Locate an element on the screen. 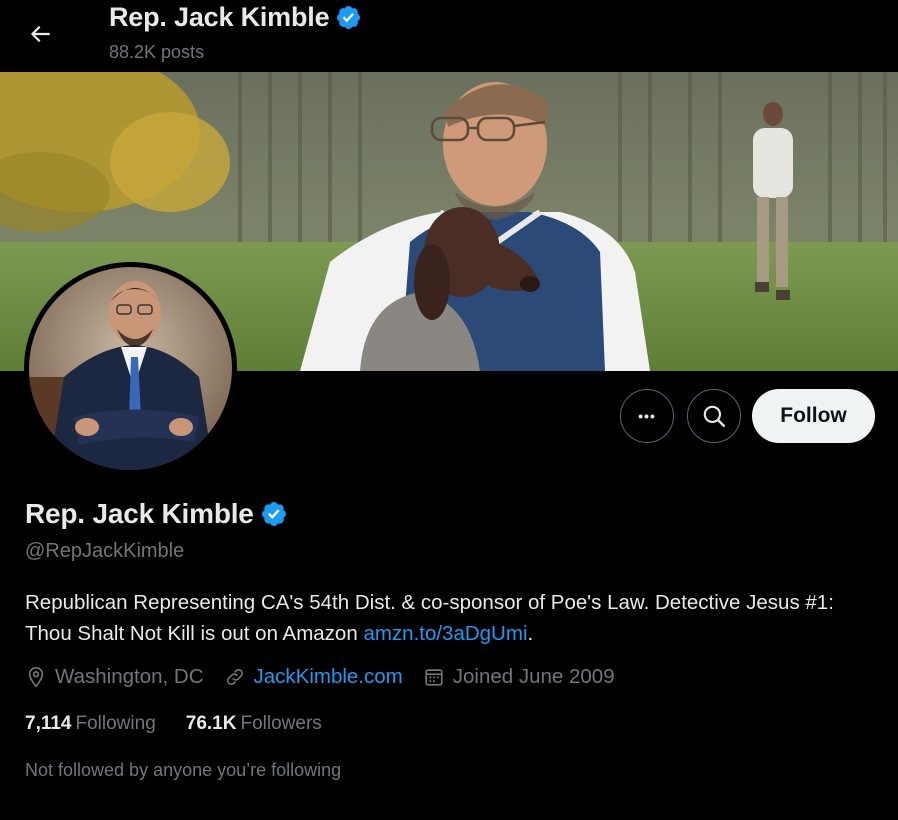  location-pin-icon is located at coordinates (36, 677).